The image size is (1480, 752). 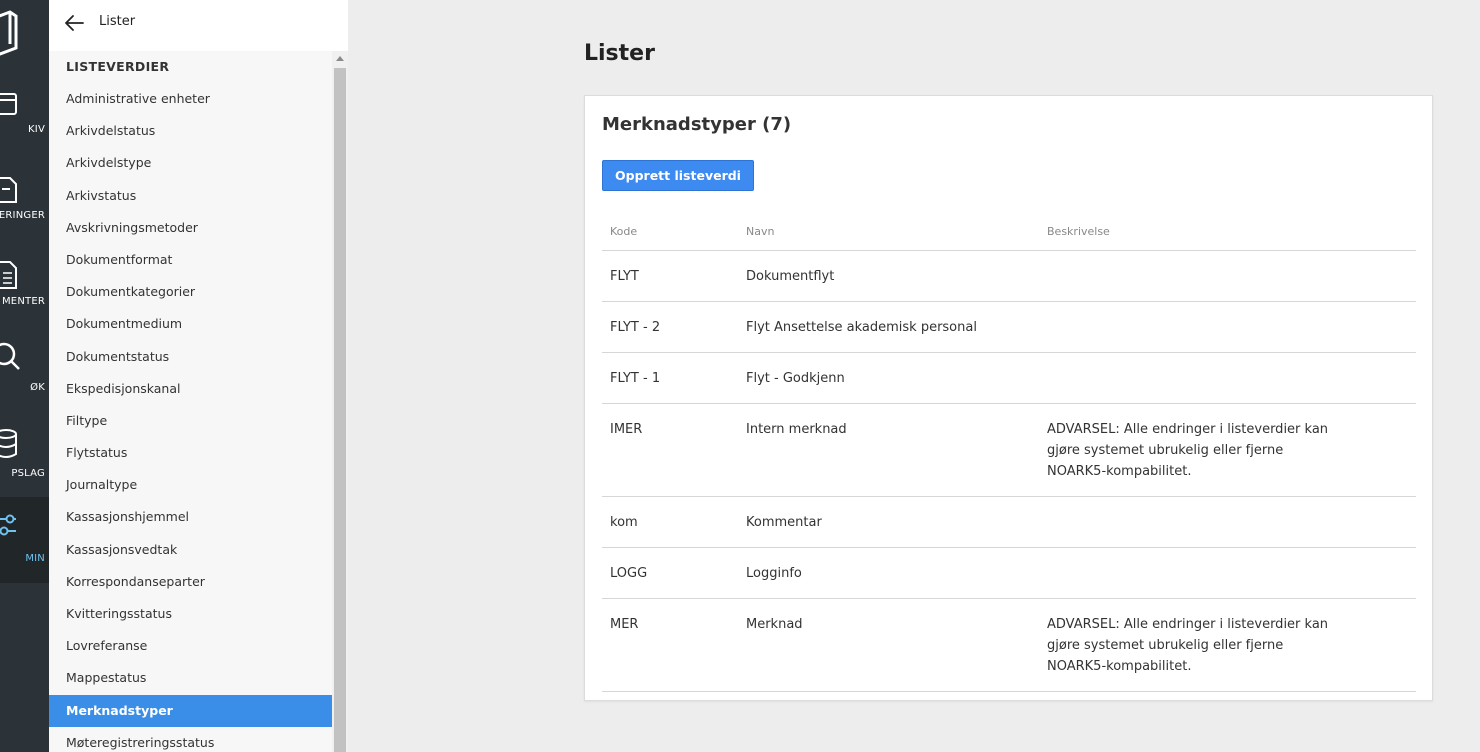 What do you see at coordinates (24, 386) in the screenshot?
I see `rail-item-sok: ØK` at bounding box center [24, 386].